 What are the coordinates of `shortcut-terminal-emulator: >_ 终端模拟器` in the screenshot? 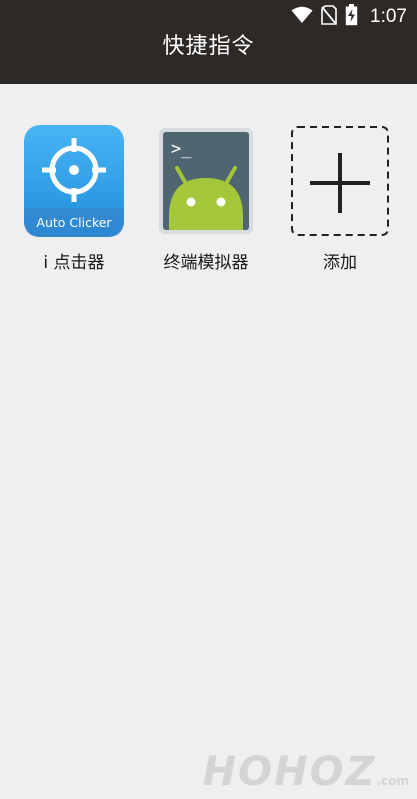 It's located at (206, 198).